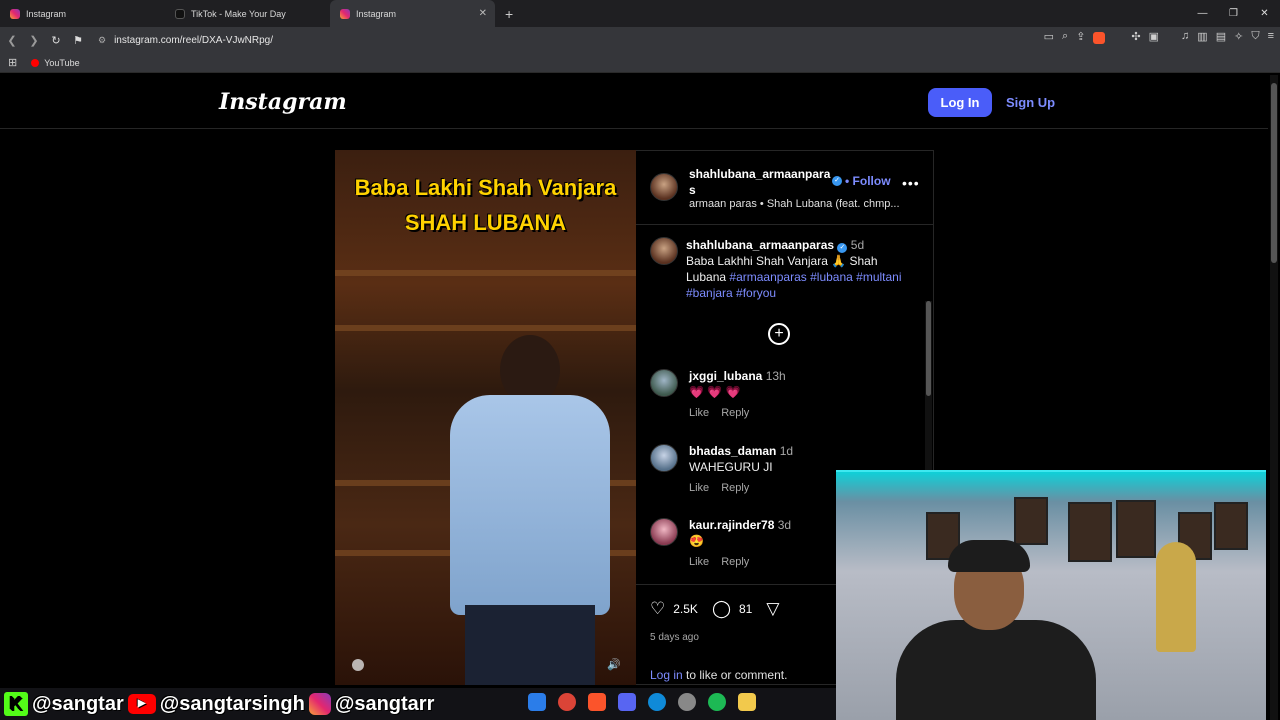 Image resolution: width=1280 pixels, height=720 pixels. I want to click on tab-label: TikTok - Make Your Day, so click(238, 13).